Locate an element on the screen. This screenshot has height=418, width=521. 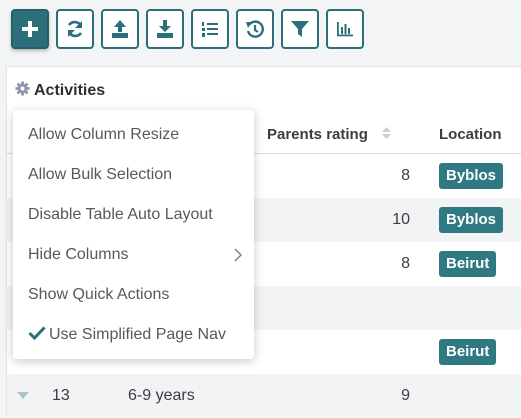
menu-item-disable-table-auto-layout: Disable Table Auto Layout is located at coordinates (133, 215).